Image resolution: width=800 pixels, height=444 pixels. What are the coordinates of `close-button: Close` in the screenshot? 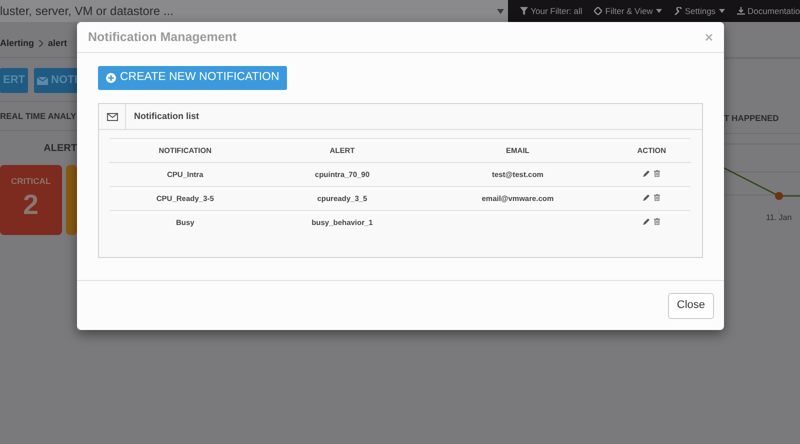 It's located at (691, 305).